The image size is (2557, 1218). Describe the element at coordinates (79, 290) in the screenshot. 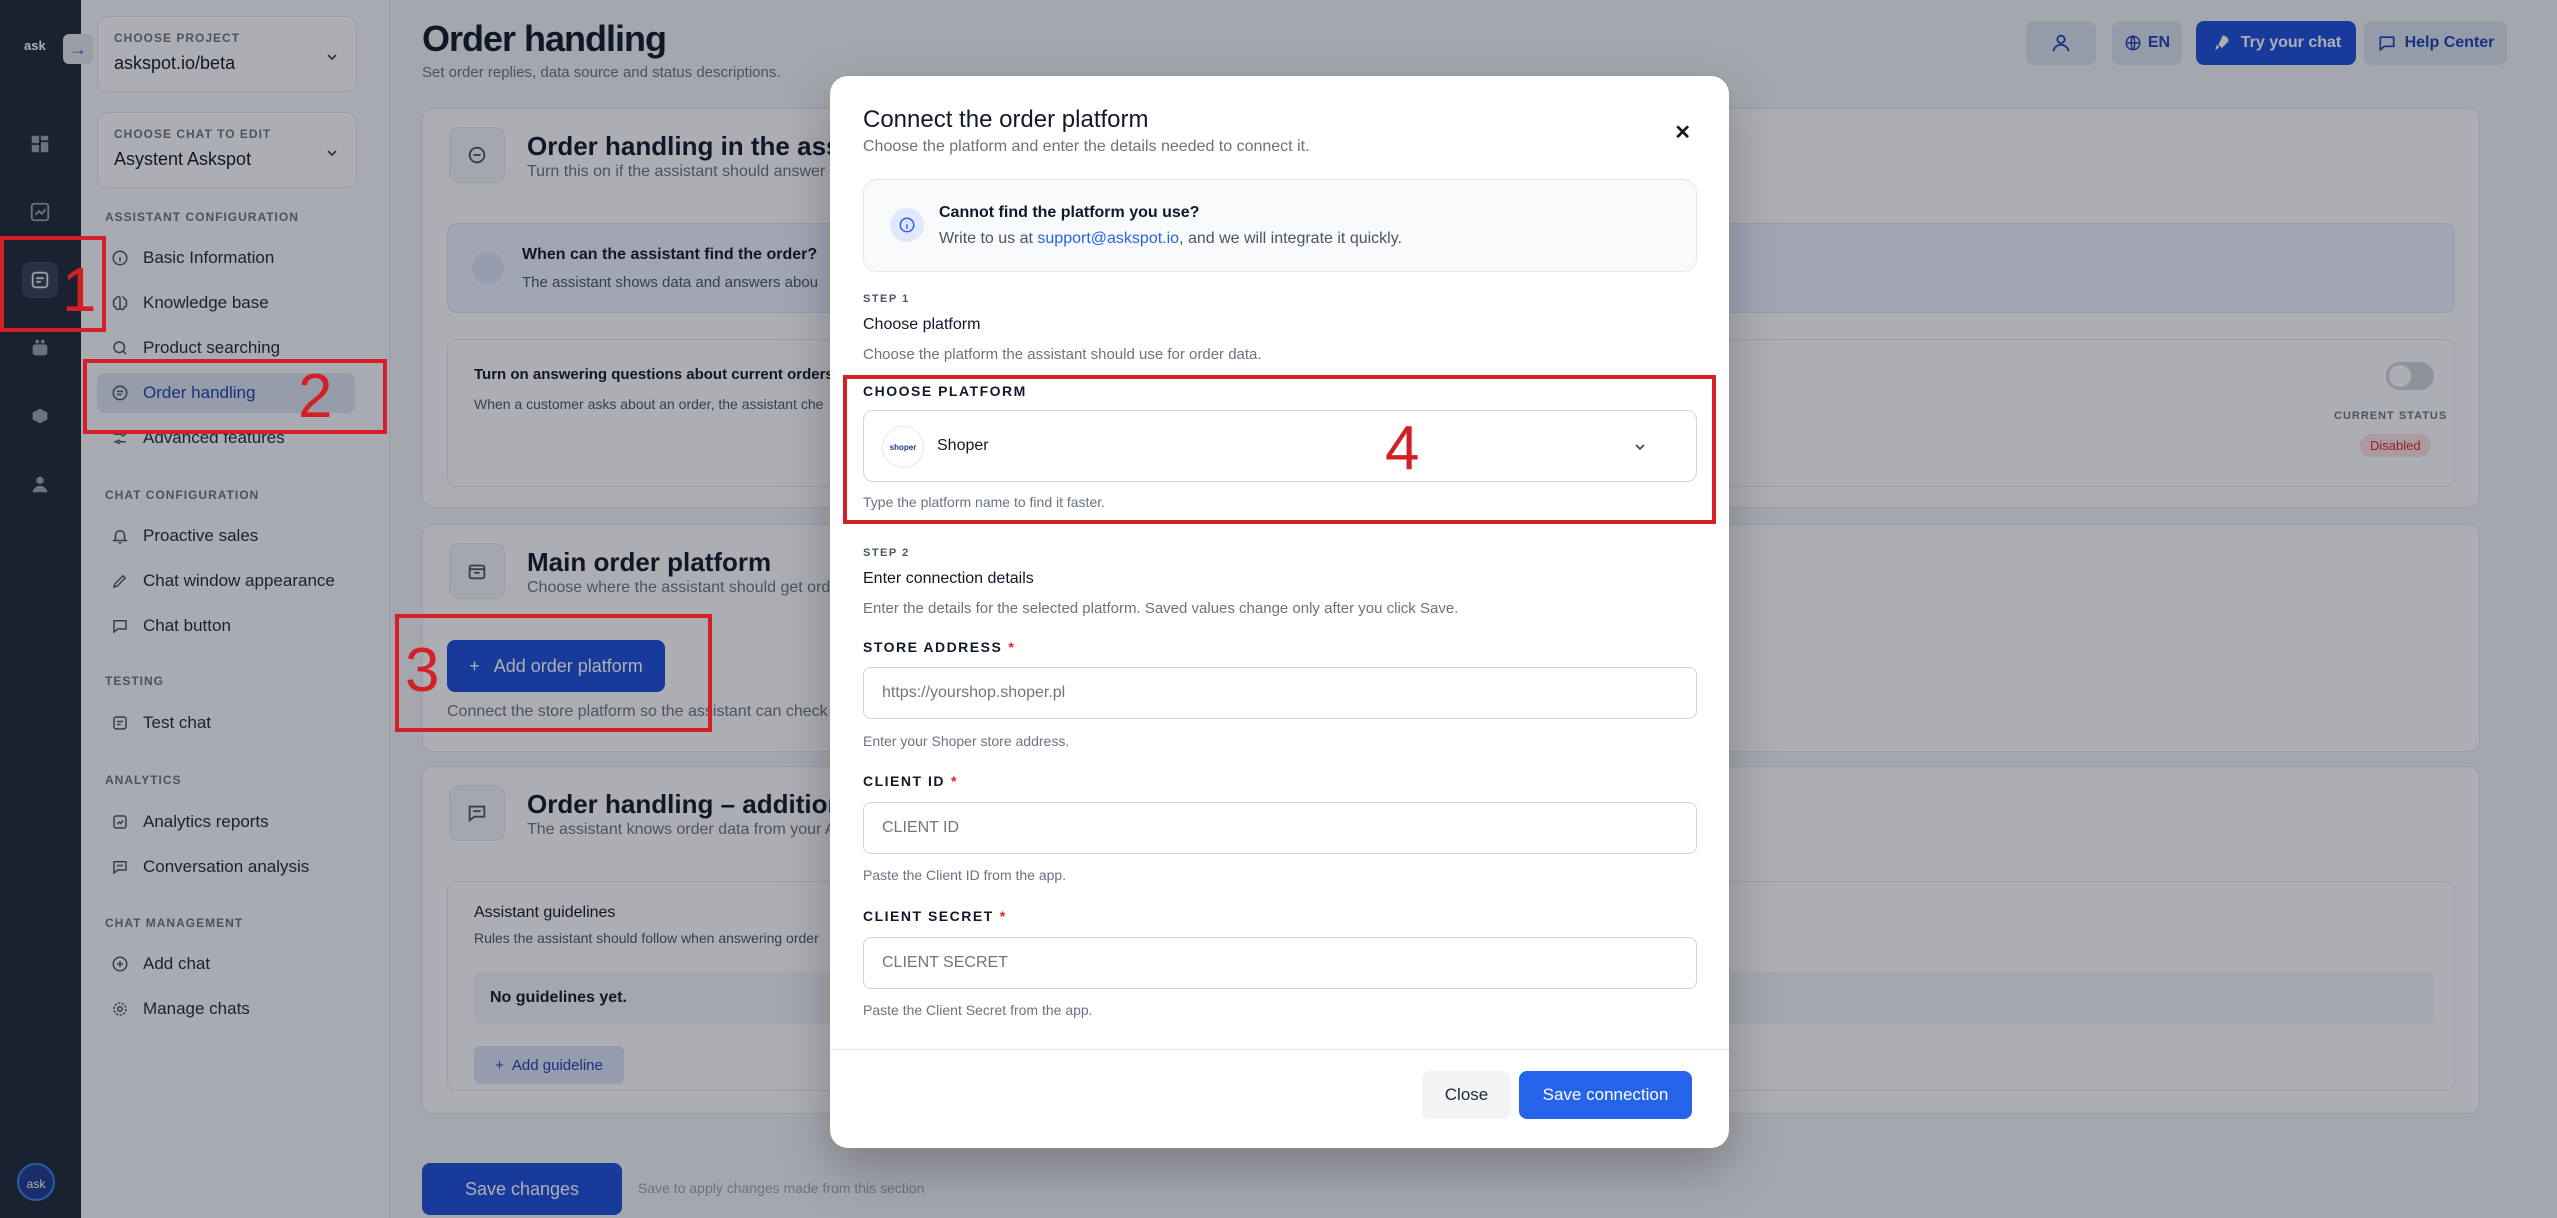

I see `annotation-number-1: 1` at that location.